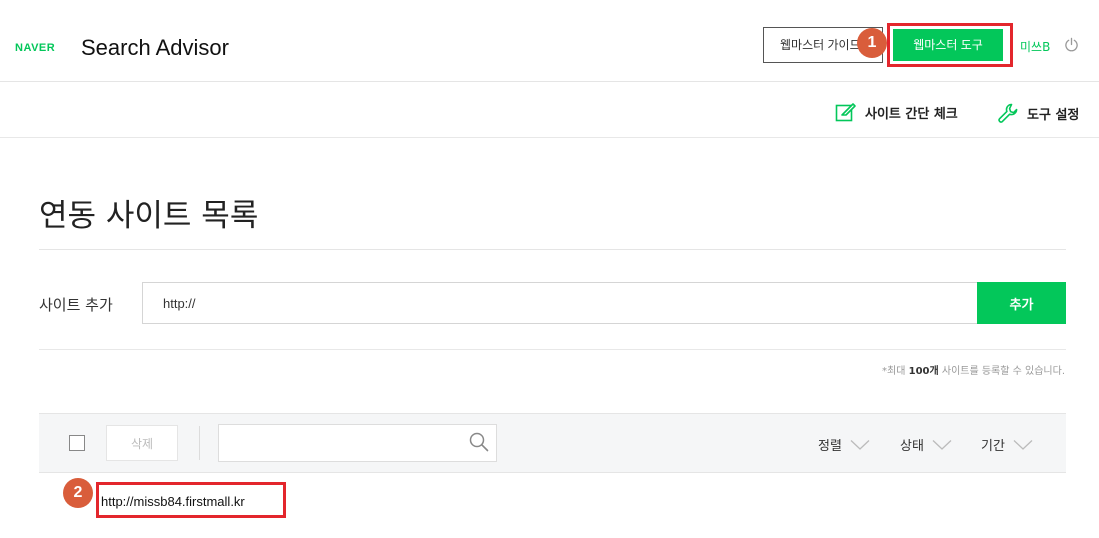 Image resolution: width=1099 pixels, height=538 pixels. What do you see at coordinates (872, 43) in the screenshot?
I see `step-badge-1: 1` at bounding box center [872, 43].